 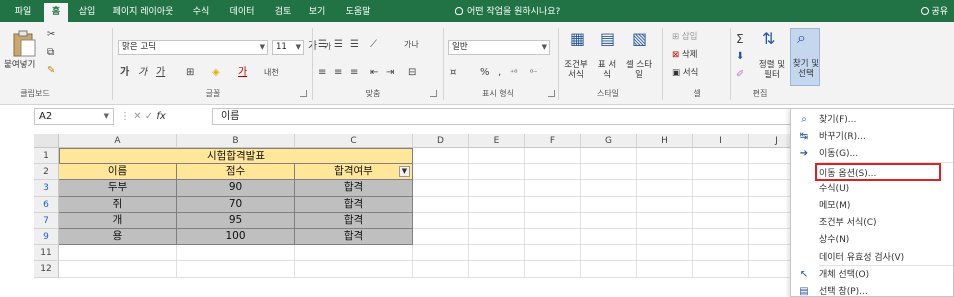 I want to click on table-data-cell: 쥐, so click(x=118, y=204).